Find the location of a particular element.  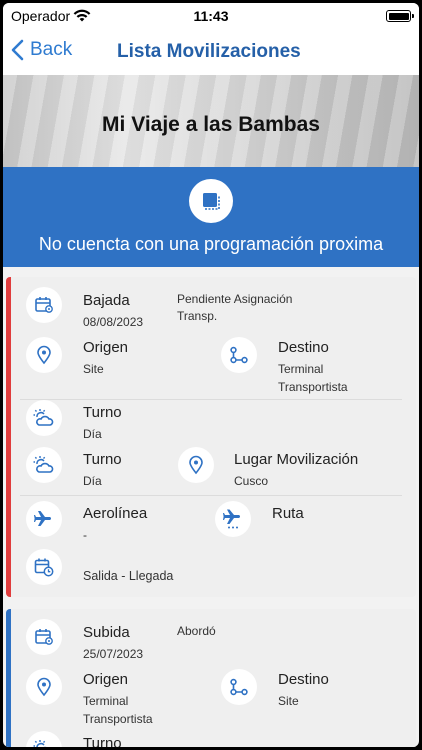

trip-status-line1: Abordó is located at coordinates (196, 631).